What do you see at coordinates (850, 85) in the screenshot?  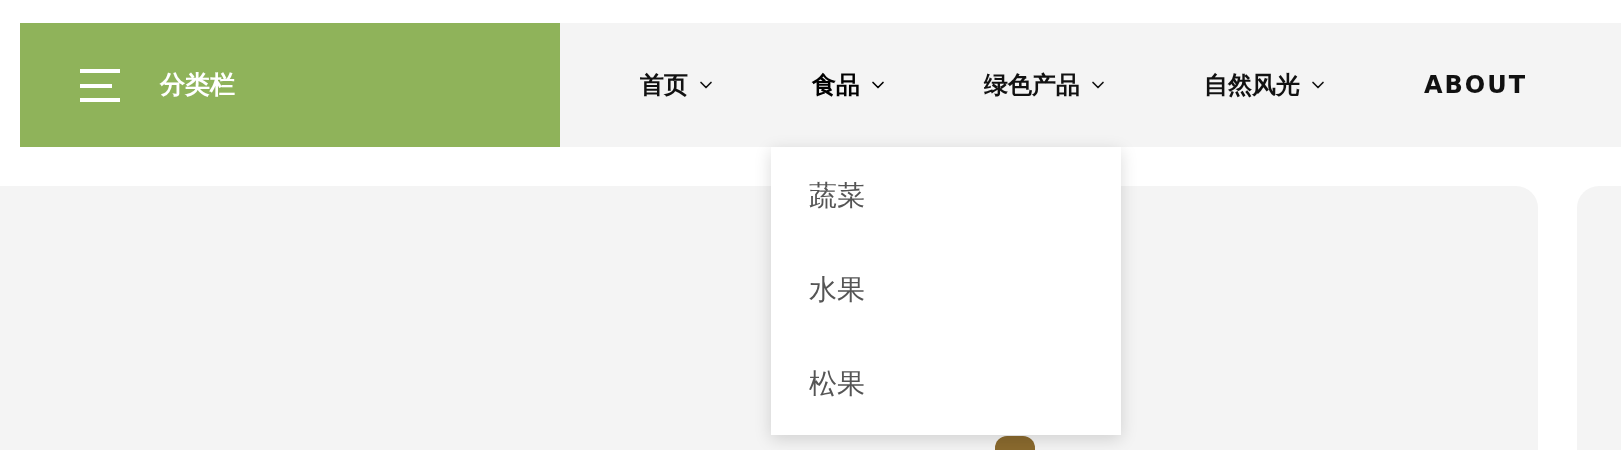 I see `nav-link: 食品` at bounding box center [850, 85].